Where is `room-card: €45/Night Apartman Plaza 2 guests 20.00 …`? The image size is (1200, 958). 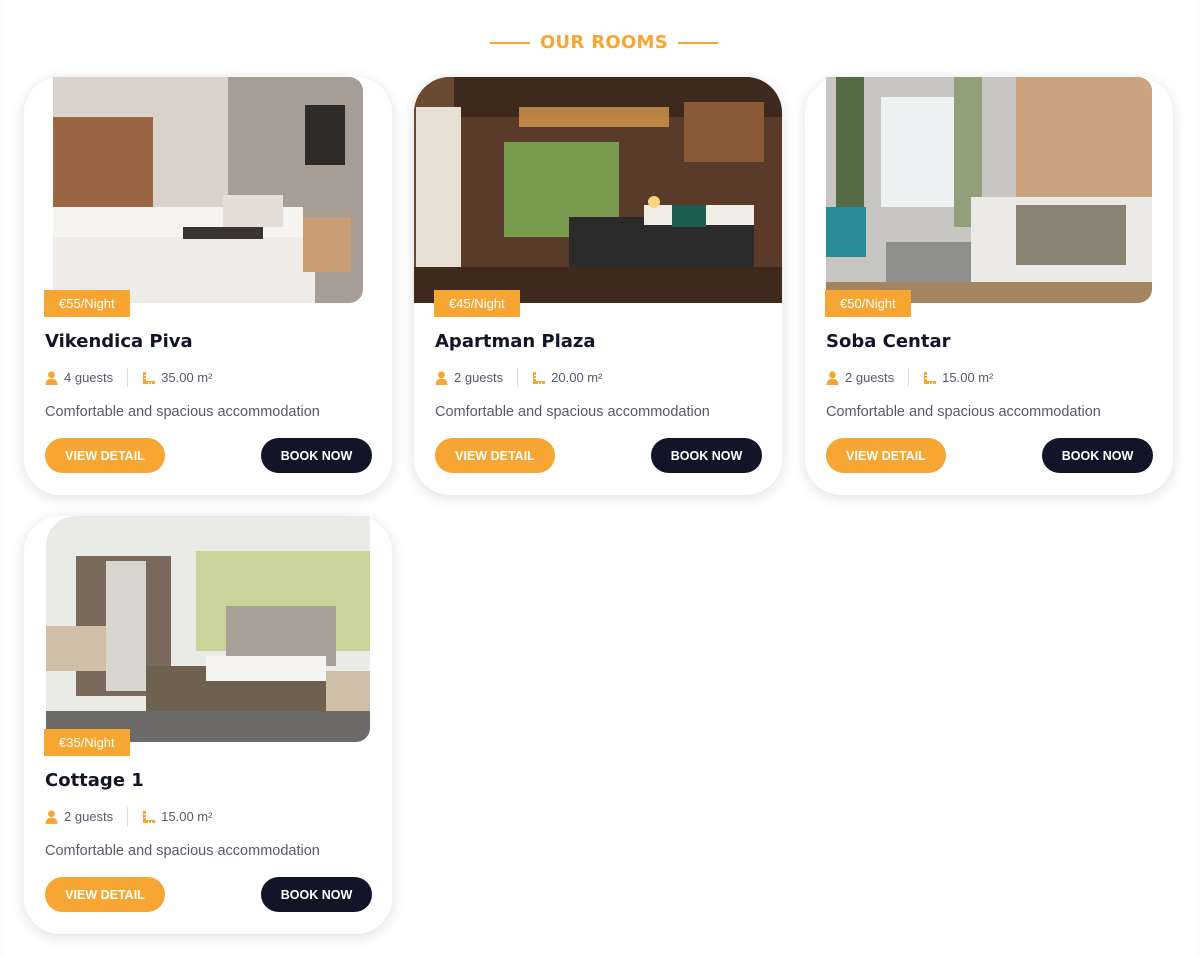 room-card: €45/Night Apartman Plaza 2 guests 20.00 … is located at coordinates (598, 286).